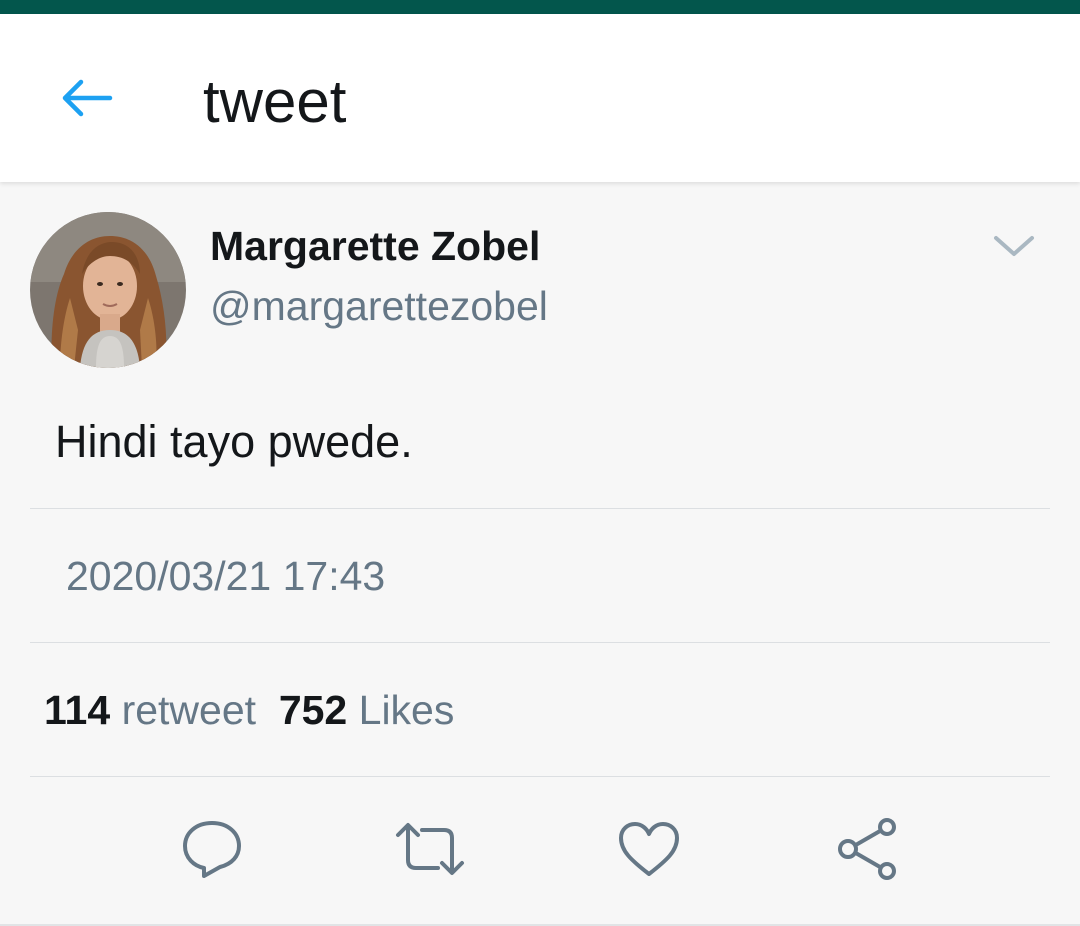  I want to click on arrow-left-icon, so click(87, 98).